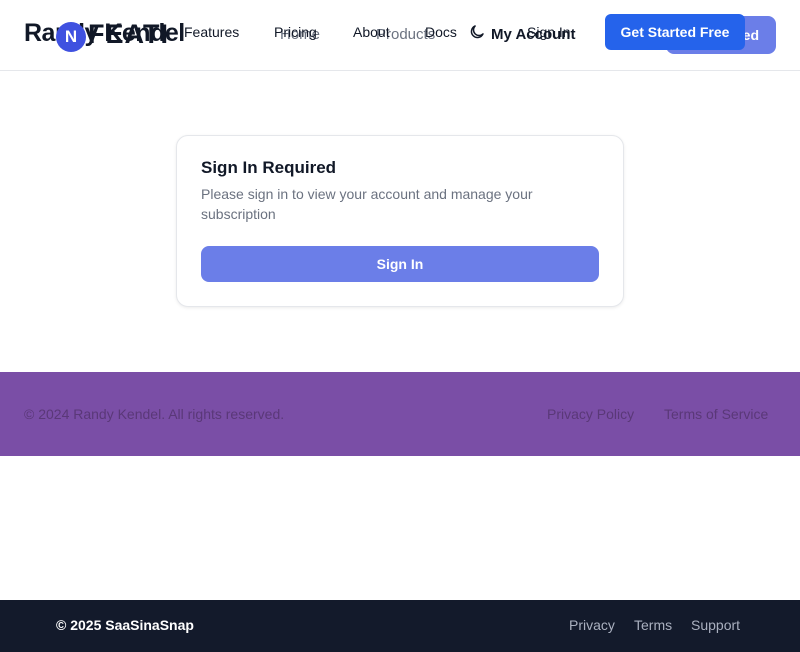 This screenshot has width=800, height=652. Describe the element at coordinates (128, 34) in the screenshot. I see `brand-name-overlay: FEATI` at that location.